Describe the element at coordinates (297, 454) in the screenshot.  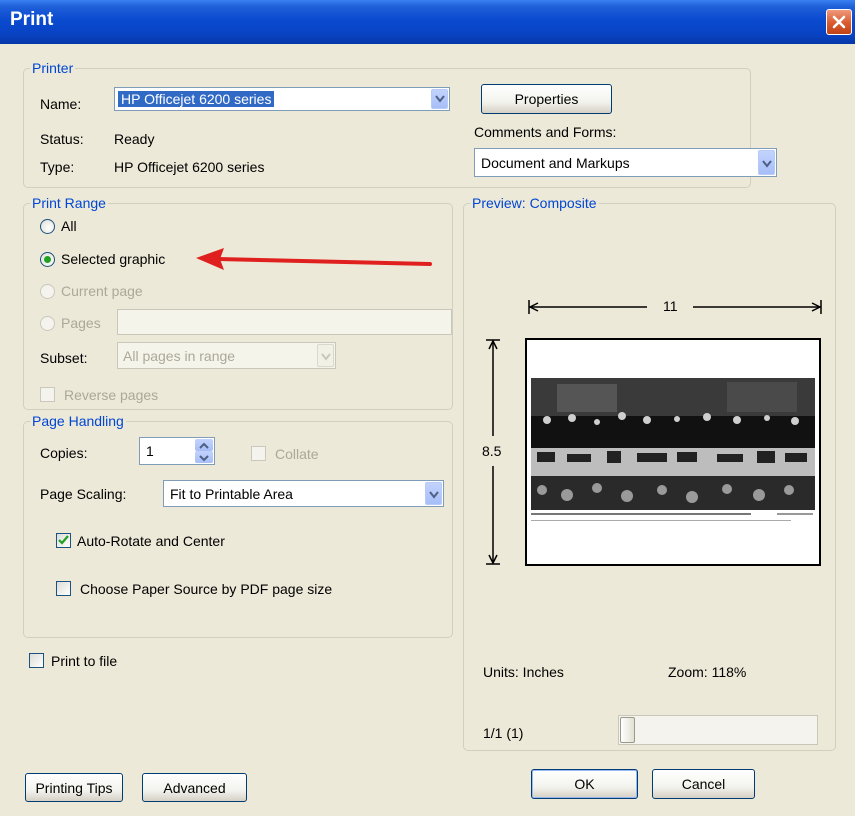
I see `collate-label: Collate` at that location.